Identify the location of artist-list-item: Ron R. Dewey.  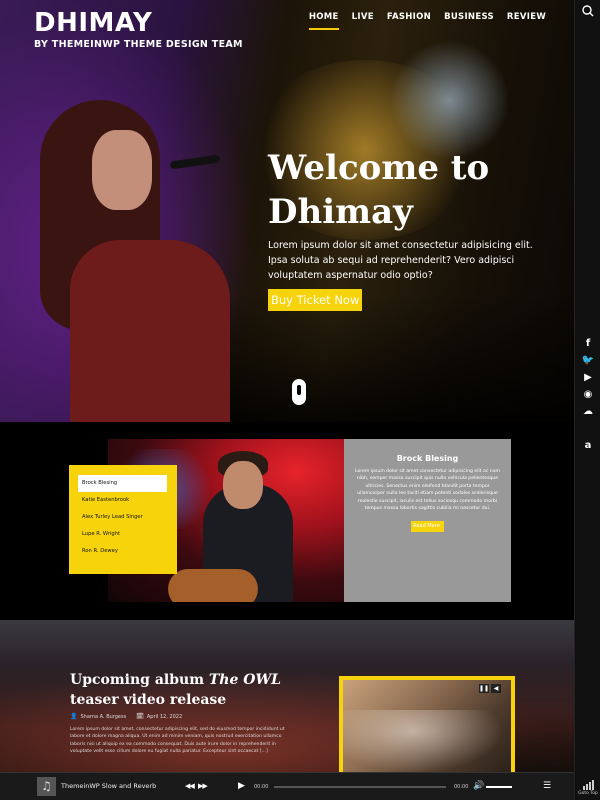
(122, 551).